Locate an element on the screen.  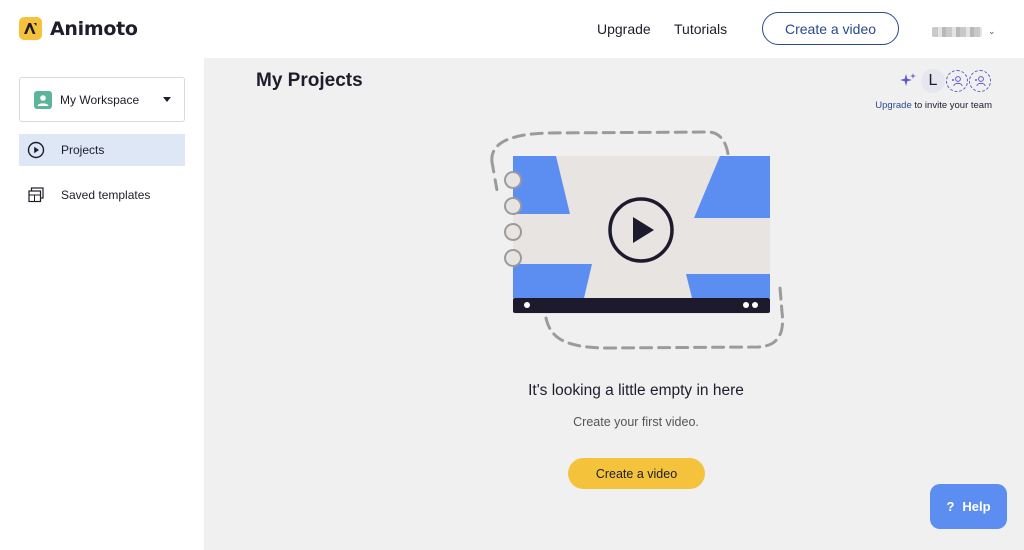
workspace-avatar-icon is located at coordinates (43, 99).